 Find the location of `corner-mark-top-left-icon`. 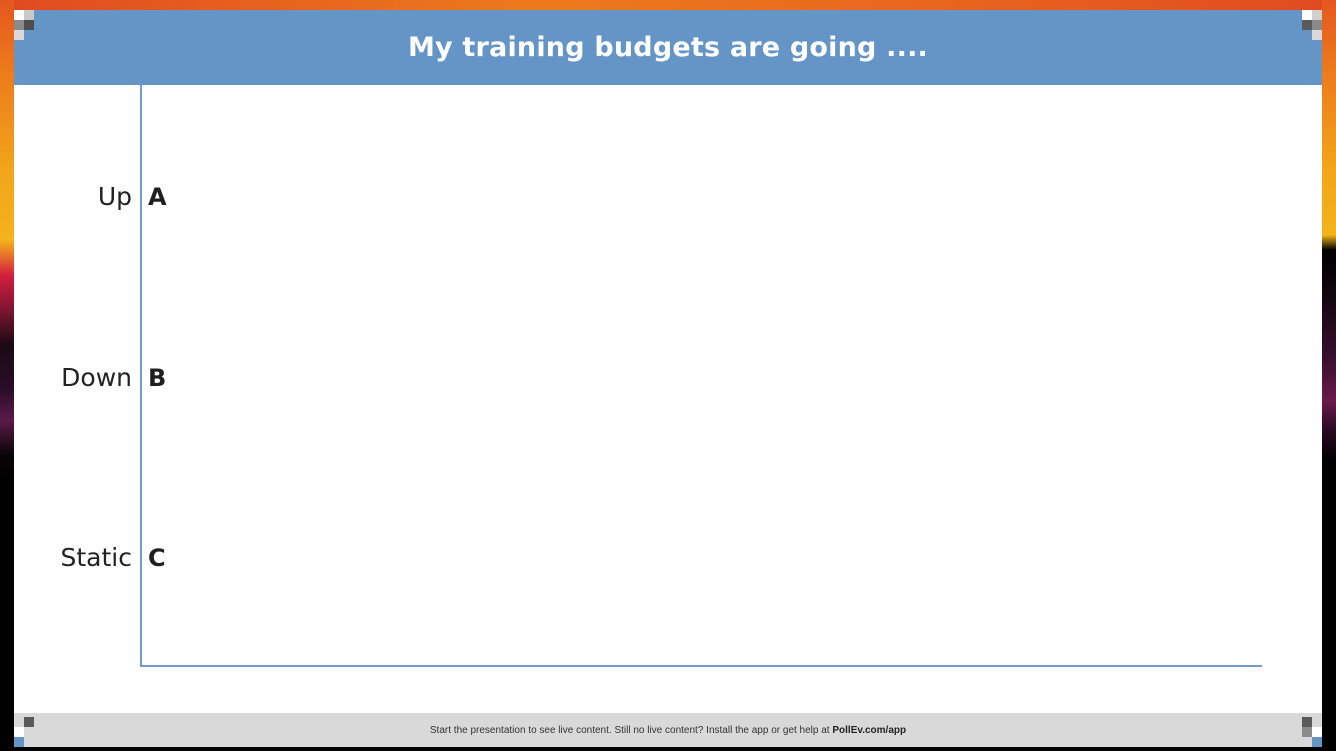

corner-mark-top-left-icon is located at coordinates (29, 25).